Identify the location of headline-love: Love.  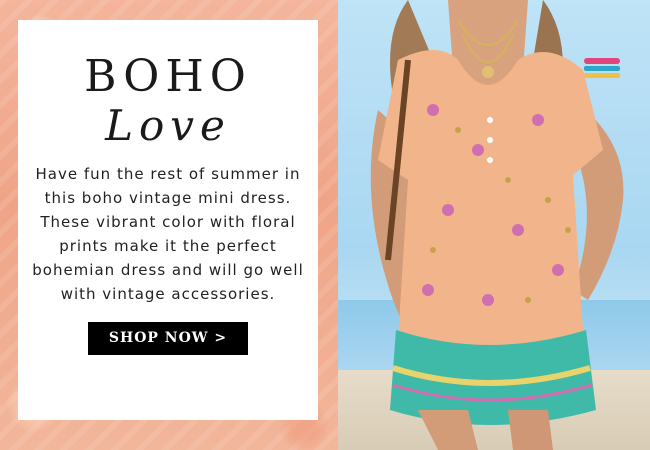
(168, 126).